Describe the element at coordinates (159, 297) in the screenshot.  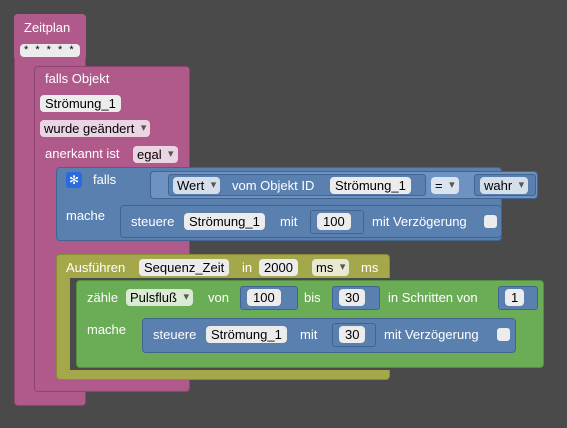
I see `loop-var-dropdown: Pulsfluß` at that location.